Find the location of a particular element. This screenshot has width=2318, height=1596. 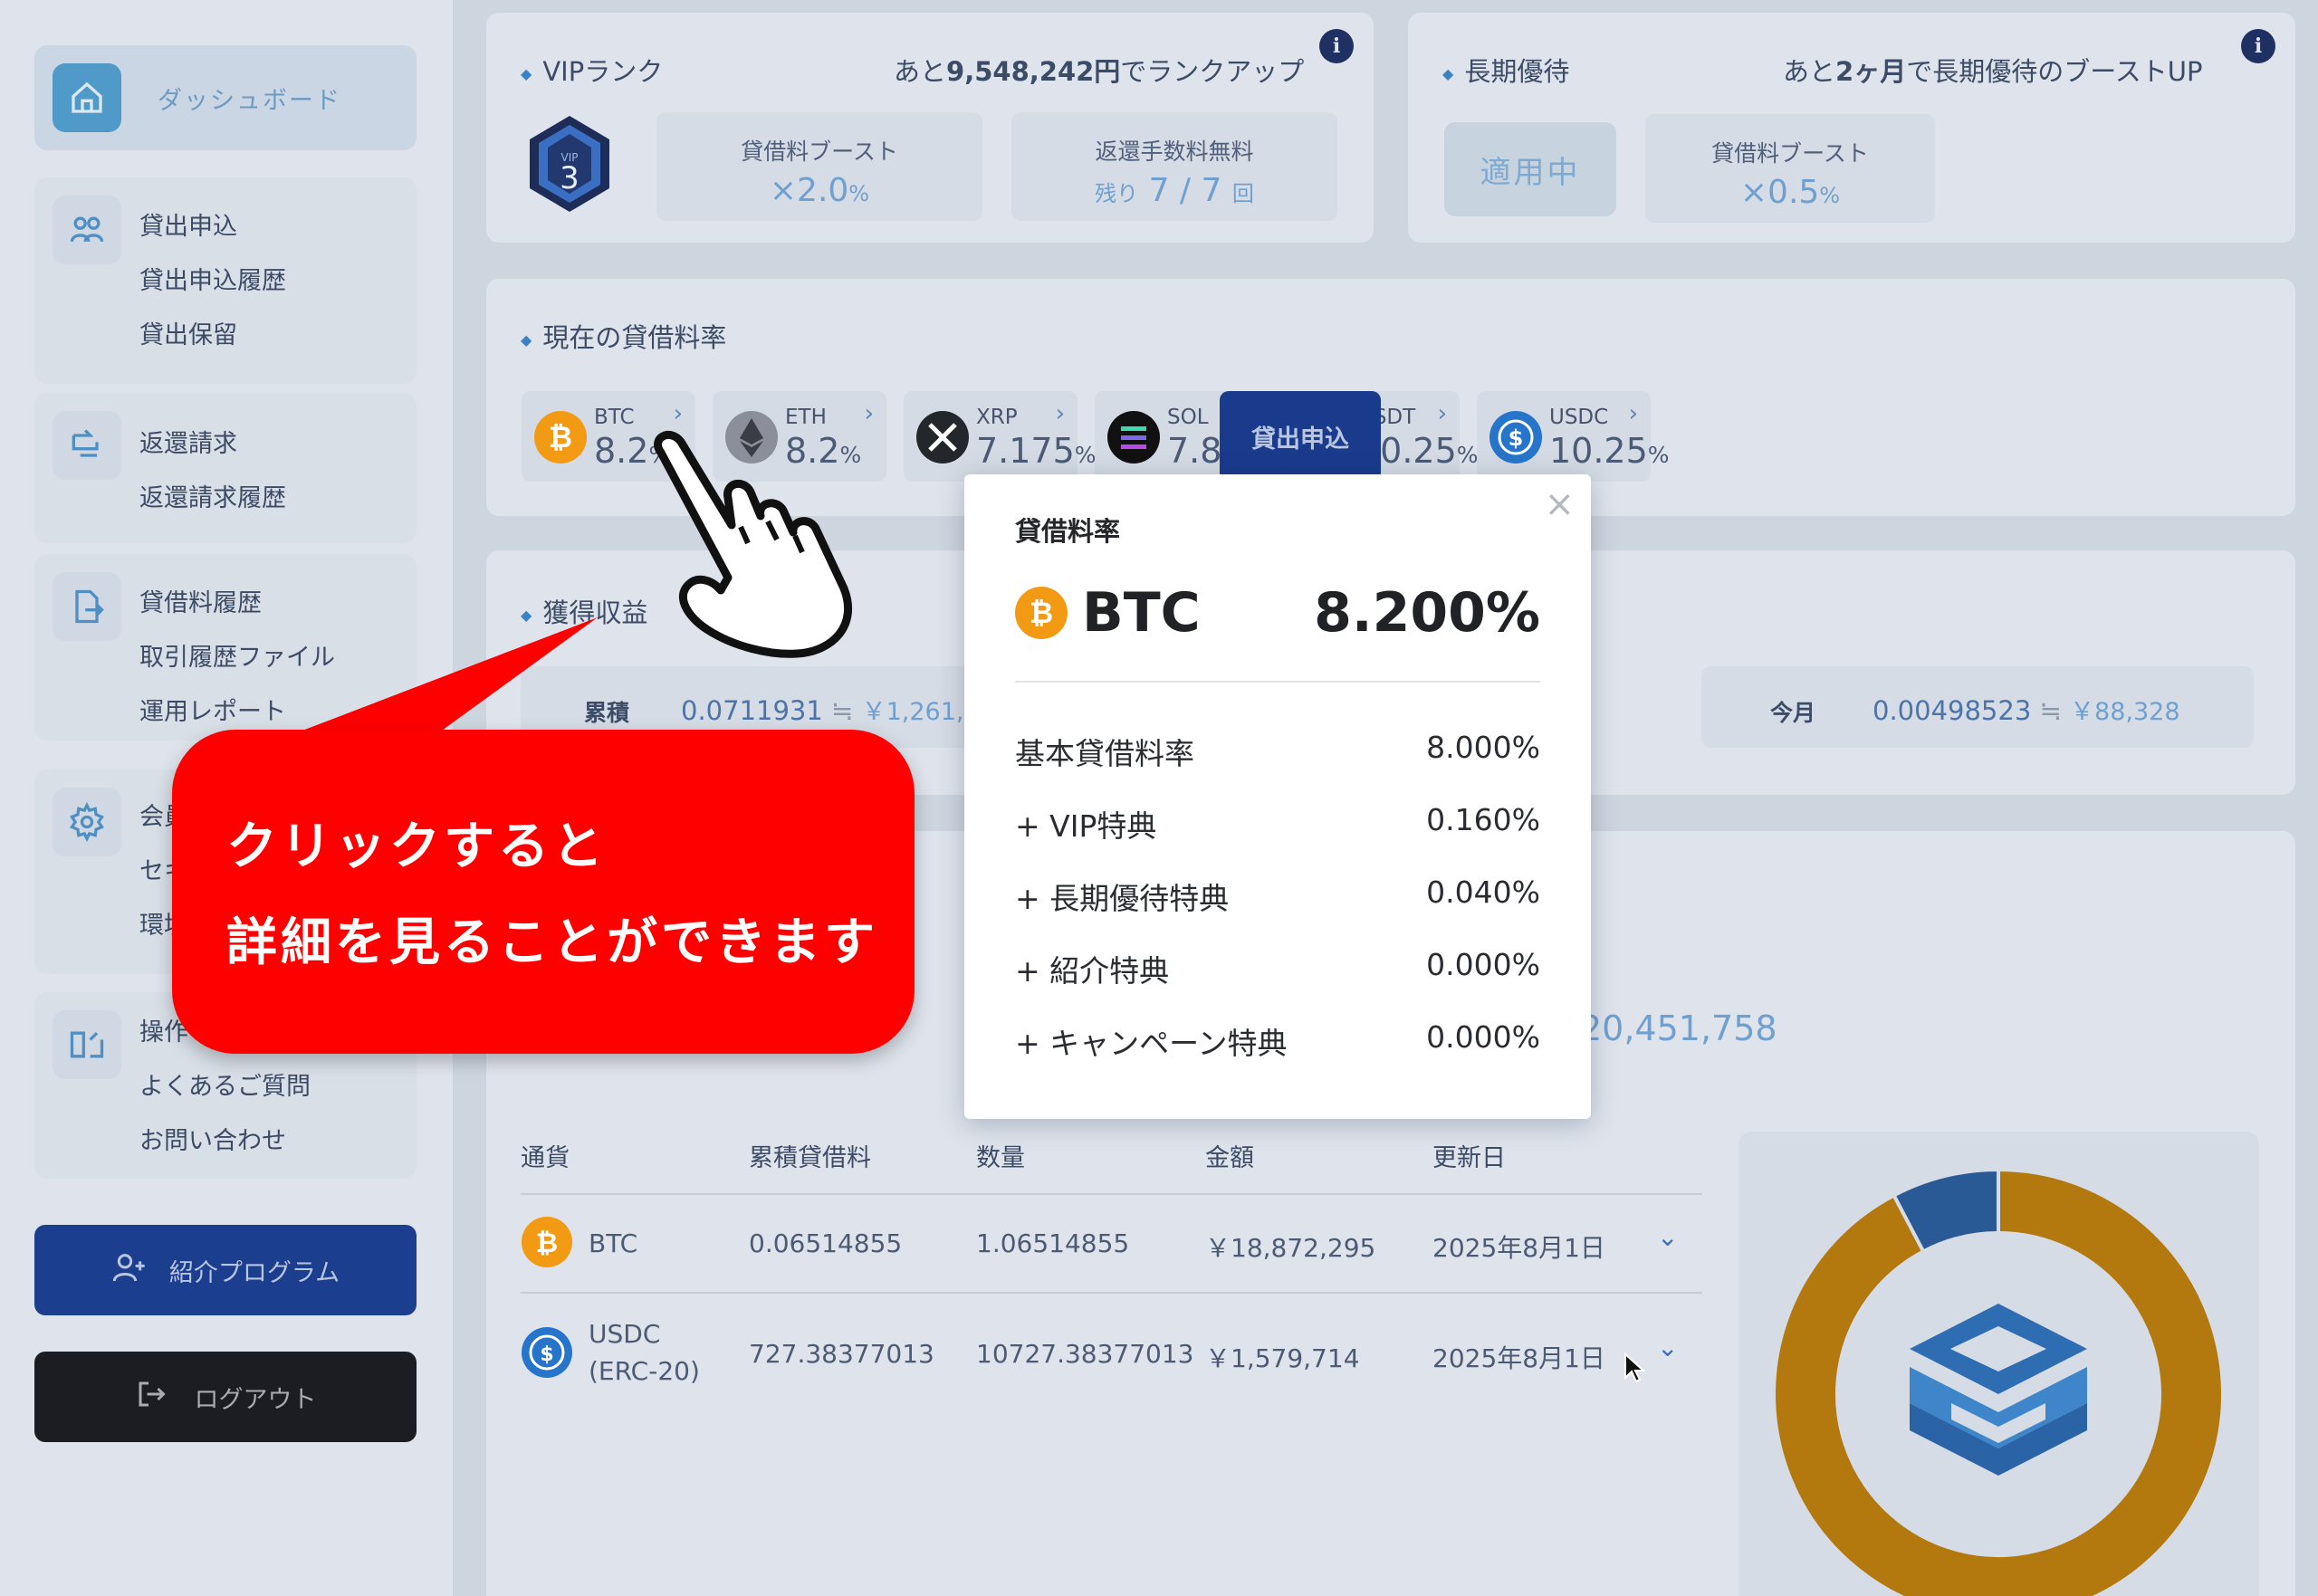

long-term-boost-box: 貸借料ブースト ×0.5% is located at coordinates (1790, 168).